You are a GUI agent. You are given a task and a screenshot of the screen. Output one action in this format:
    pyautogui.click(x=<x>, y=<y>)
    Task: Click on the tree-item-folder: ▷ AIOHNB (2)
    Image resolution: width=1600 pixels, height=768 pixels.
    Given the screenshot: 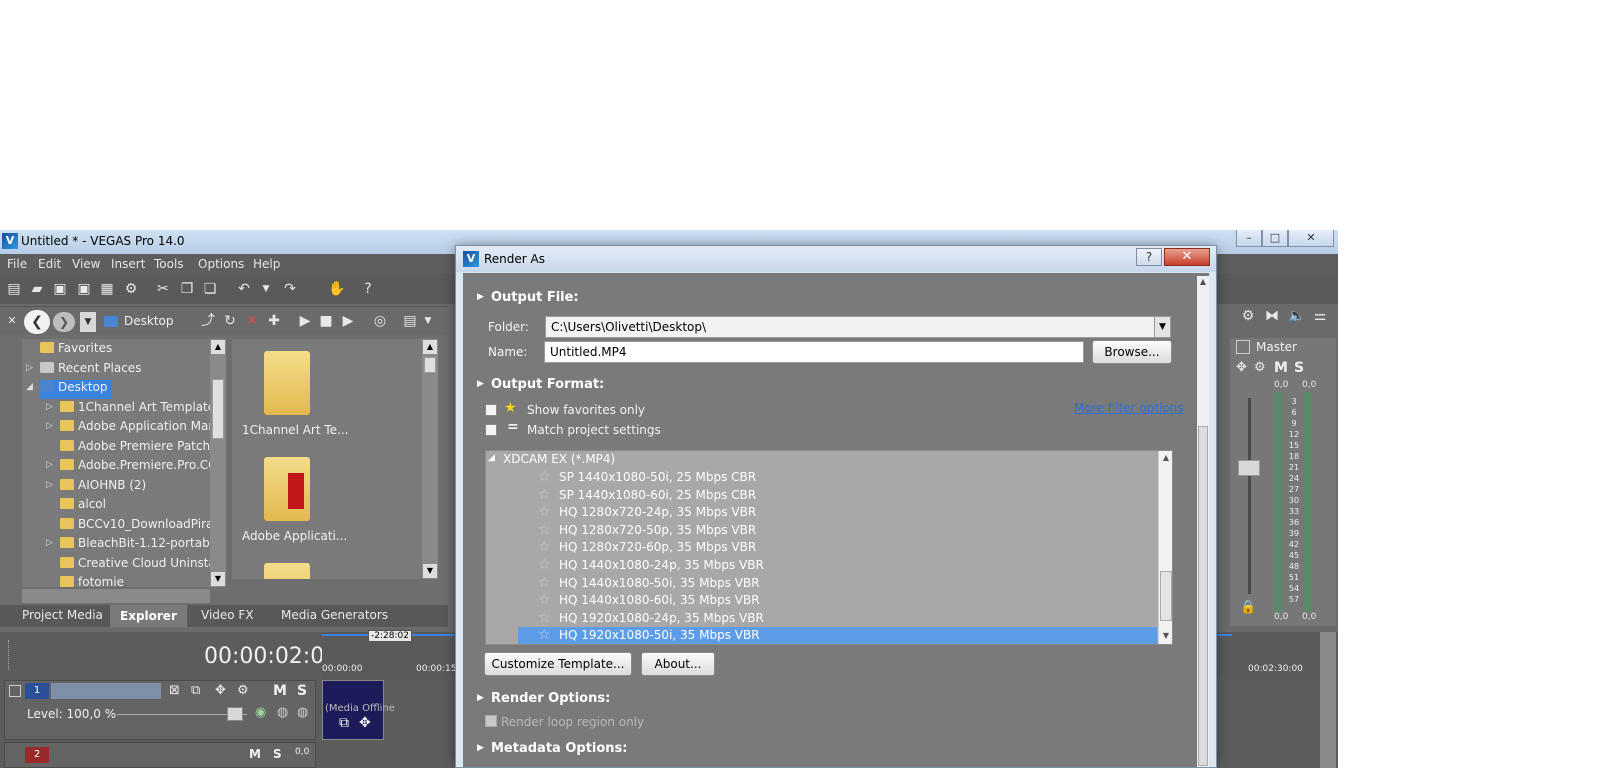 What is the action you would take?
    pyautogui.click(x=96, y=487)
    